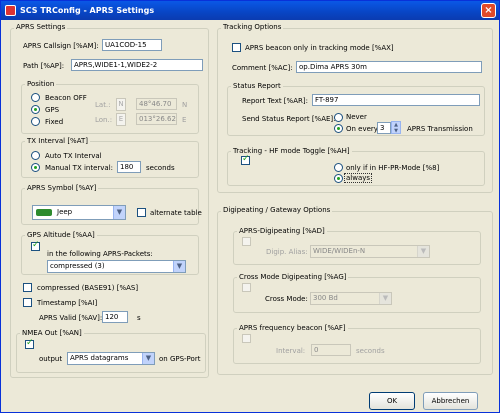 This screenshot has height=413, width=500. I want to click on symbol-select: Jeep ▼, so click(79, 212).